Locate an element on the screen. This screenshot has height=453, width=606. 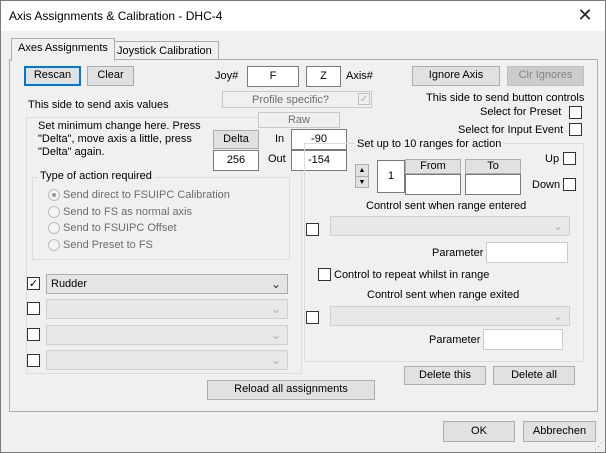
resize-grip-icon: ⋰ is located at coordinates (599, 446).